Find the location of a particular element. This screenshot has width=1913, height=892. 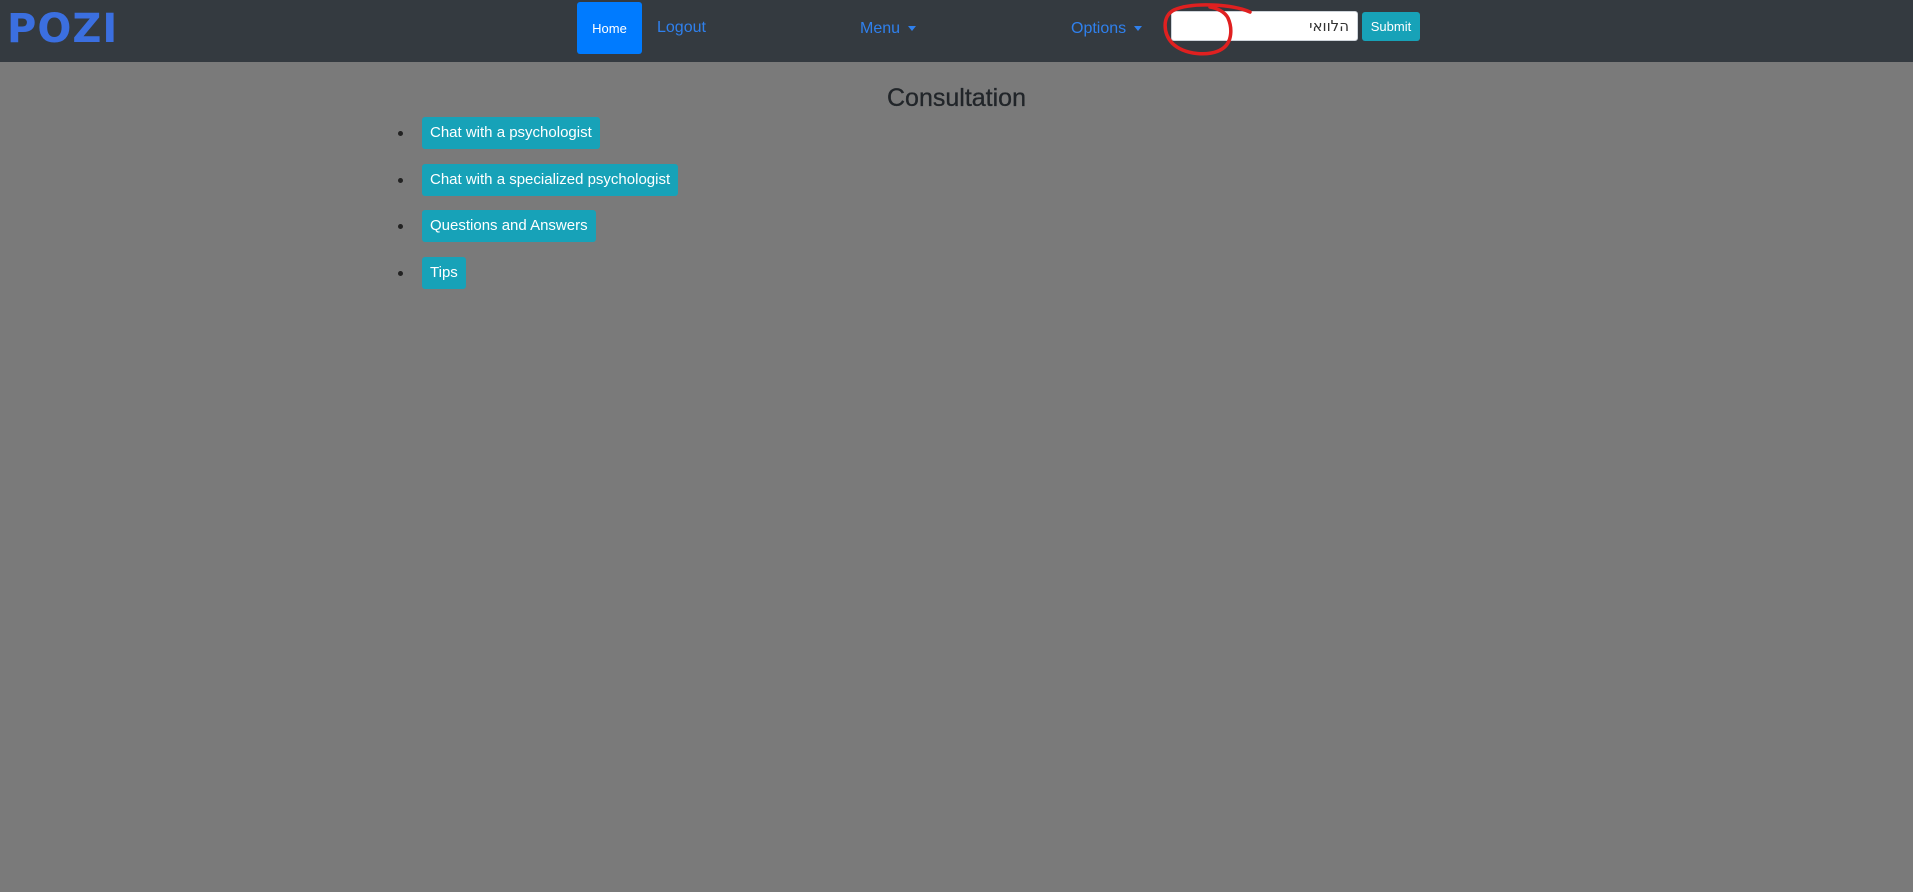

page-title: Consultation is located at coordinates (956, 98).